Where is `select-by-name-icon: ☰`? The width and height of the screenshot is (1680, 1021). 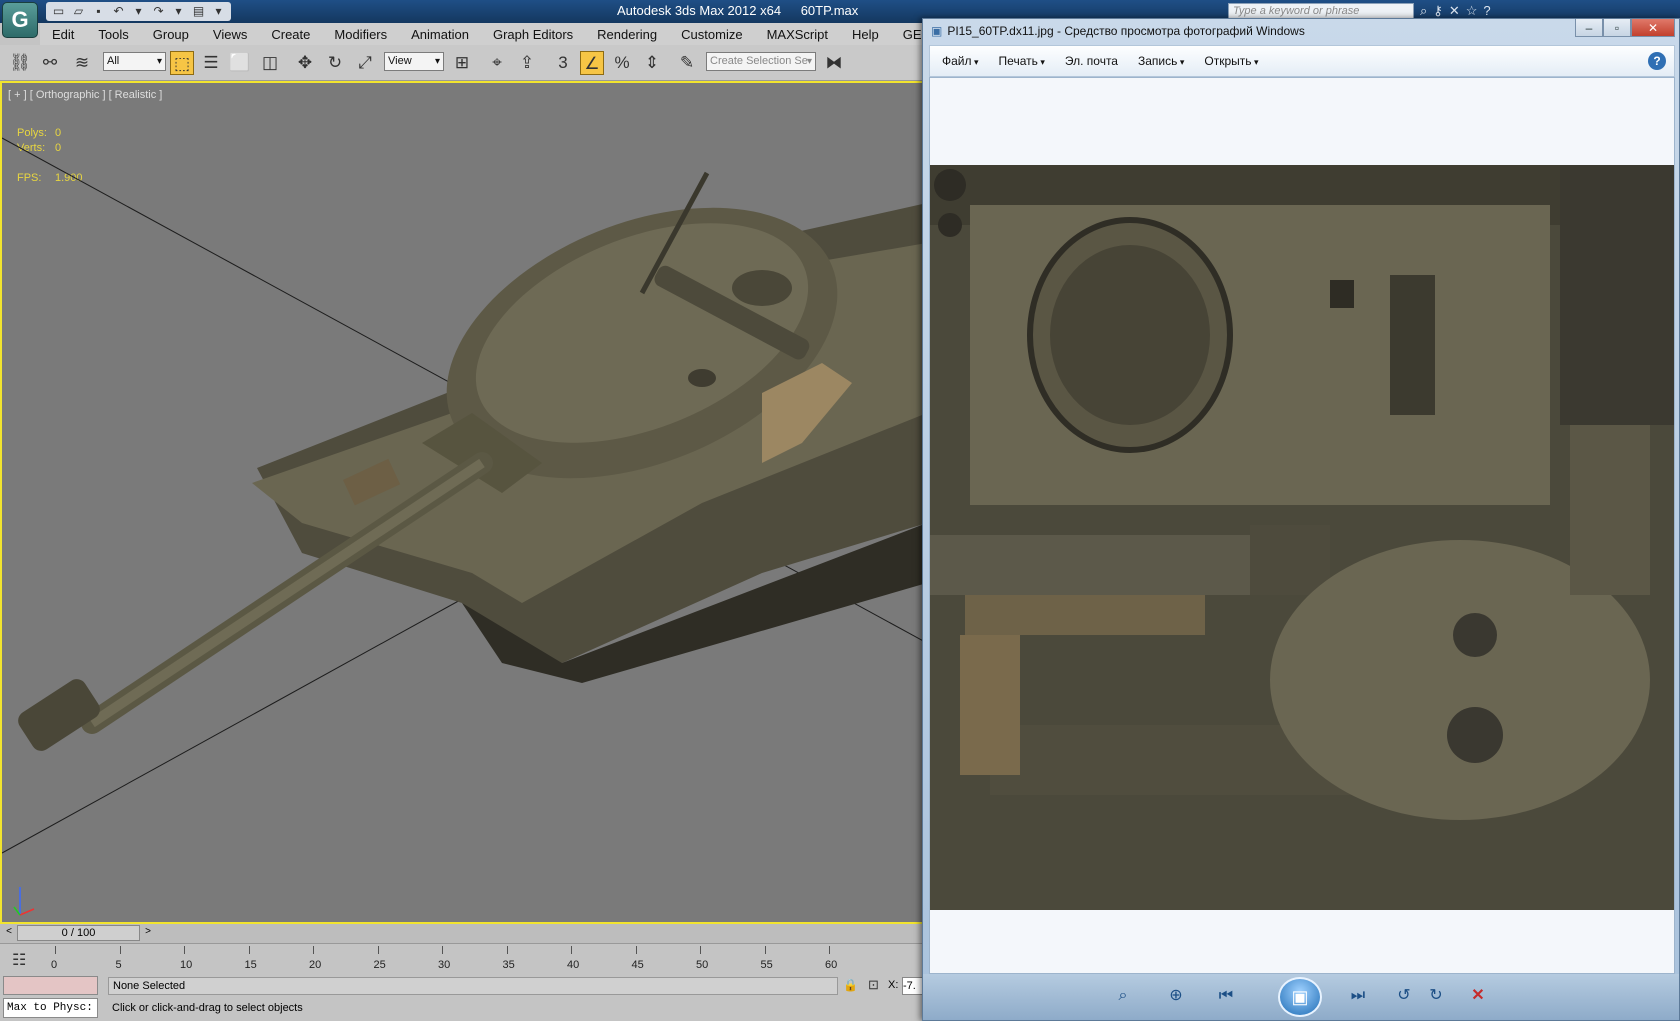
select-by-name-icon: ☰ is located at coordinates (211, 63).